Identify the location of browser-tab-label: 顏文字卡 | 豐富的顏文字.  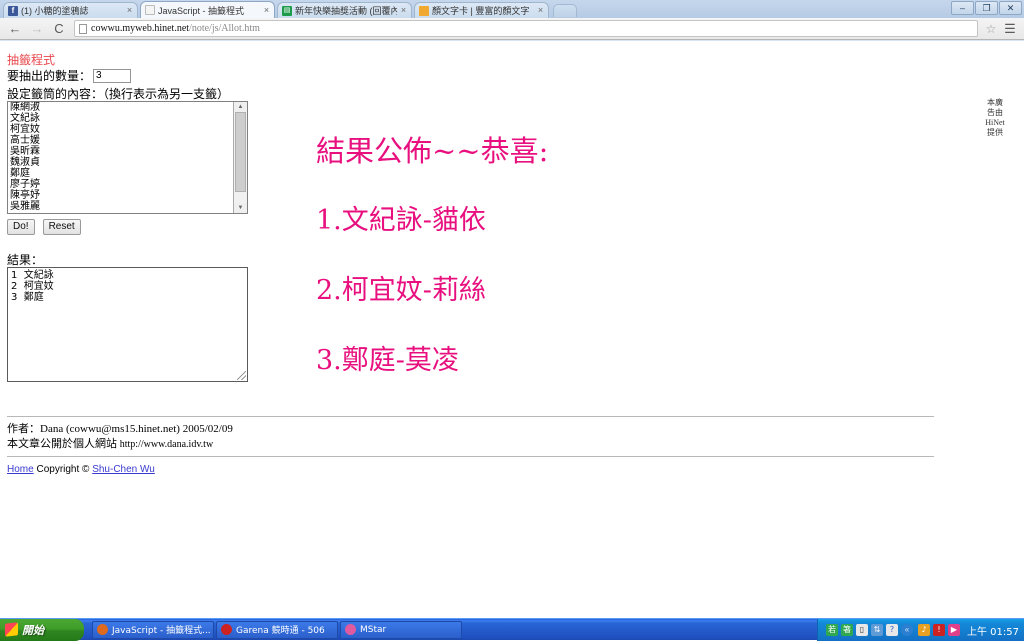
(483, 10).